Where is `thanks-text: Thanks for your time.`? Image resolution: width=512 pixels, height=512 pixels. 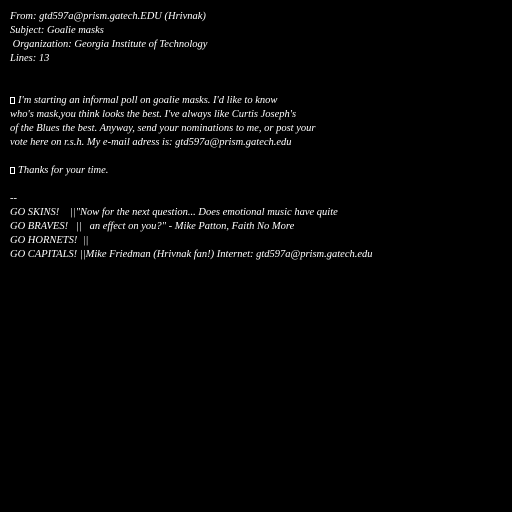
thanks-text: Thanks for your time. is located at coordinates (63, 170).